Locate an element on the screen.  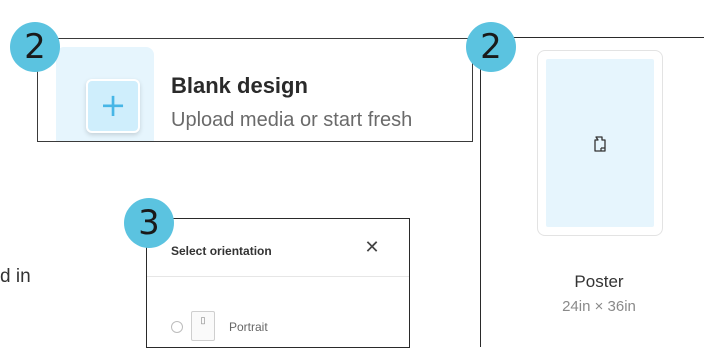
orientation-dialog: Select orientation ✕ ▯ Portrait is located at coordinates (278, 283).